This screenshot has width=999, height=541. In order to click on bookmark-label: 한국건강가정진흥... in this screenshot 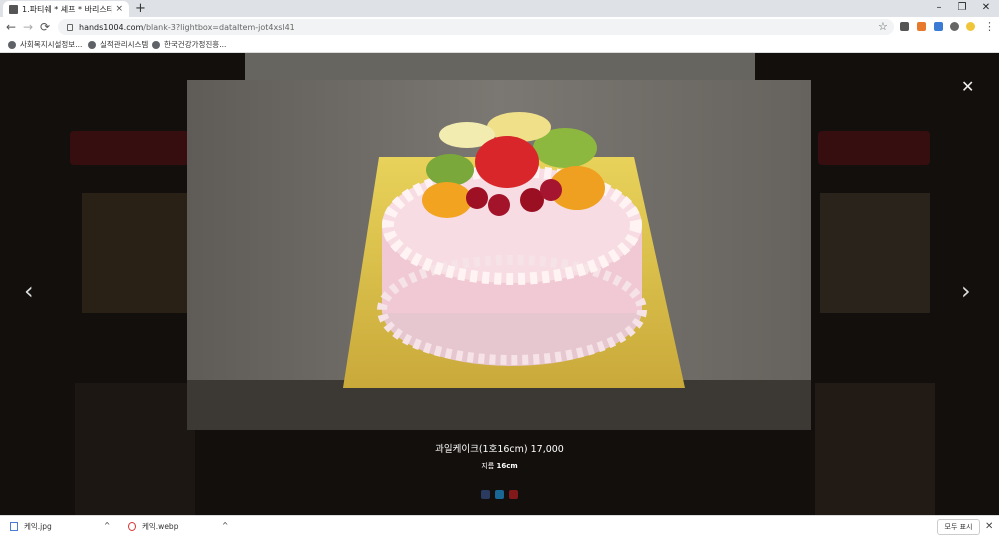, I will do `click(195, 44)`.